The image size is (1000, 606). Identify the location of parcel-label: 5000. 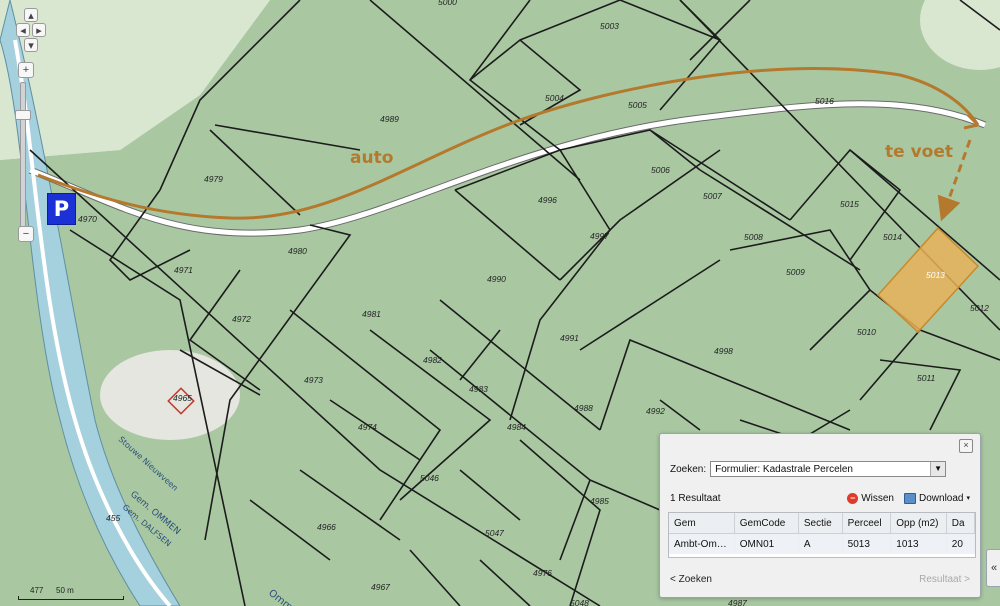
(447, 3).